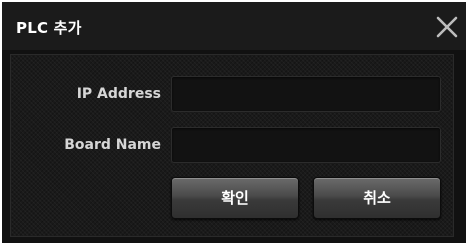 This screenshot has height=245, width=468. I want to click on ip-address-label: IP Address, so click(118, 94).